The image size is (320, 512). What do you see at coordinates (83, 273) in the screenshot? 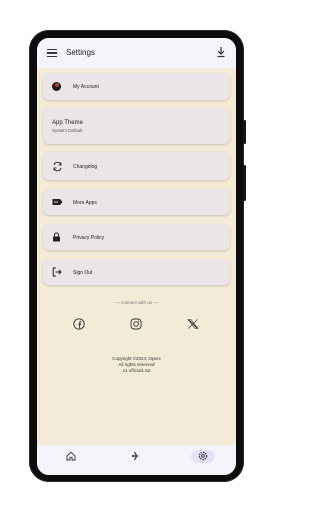
I see `sign-out-label: Sign Out` at bounding box center [83, 273].